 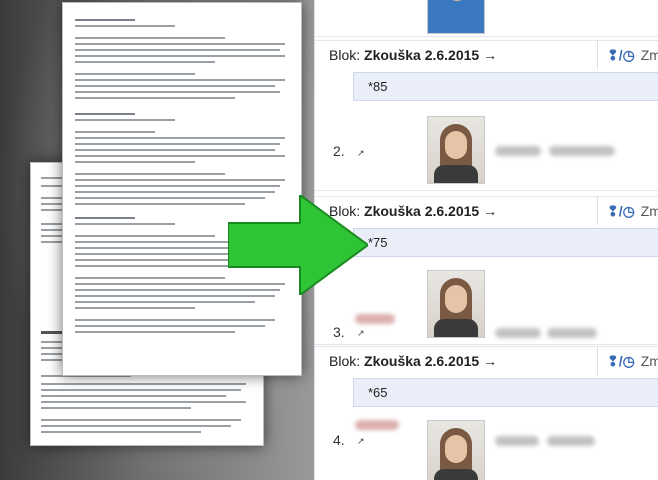 I want to click on blok-row: Blok: Zkouška 2.6.2015 → ❢/◷ Změ, so click(x=486, y=360).